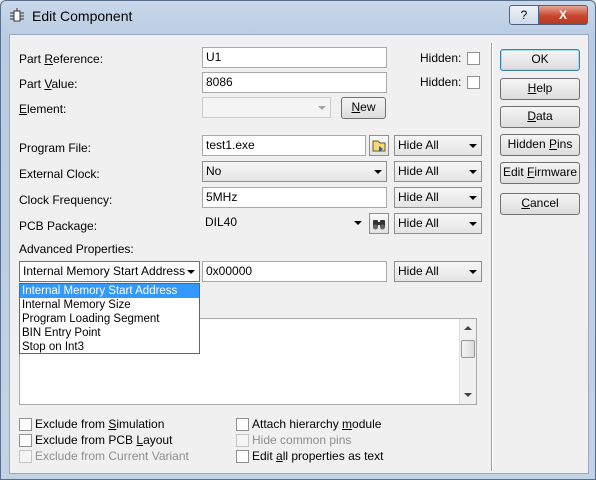  I want to click on program-file-input: test1.exe, so click(284, 145).